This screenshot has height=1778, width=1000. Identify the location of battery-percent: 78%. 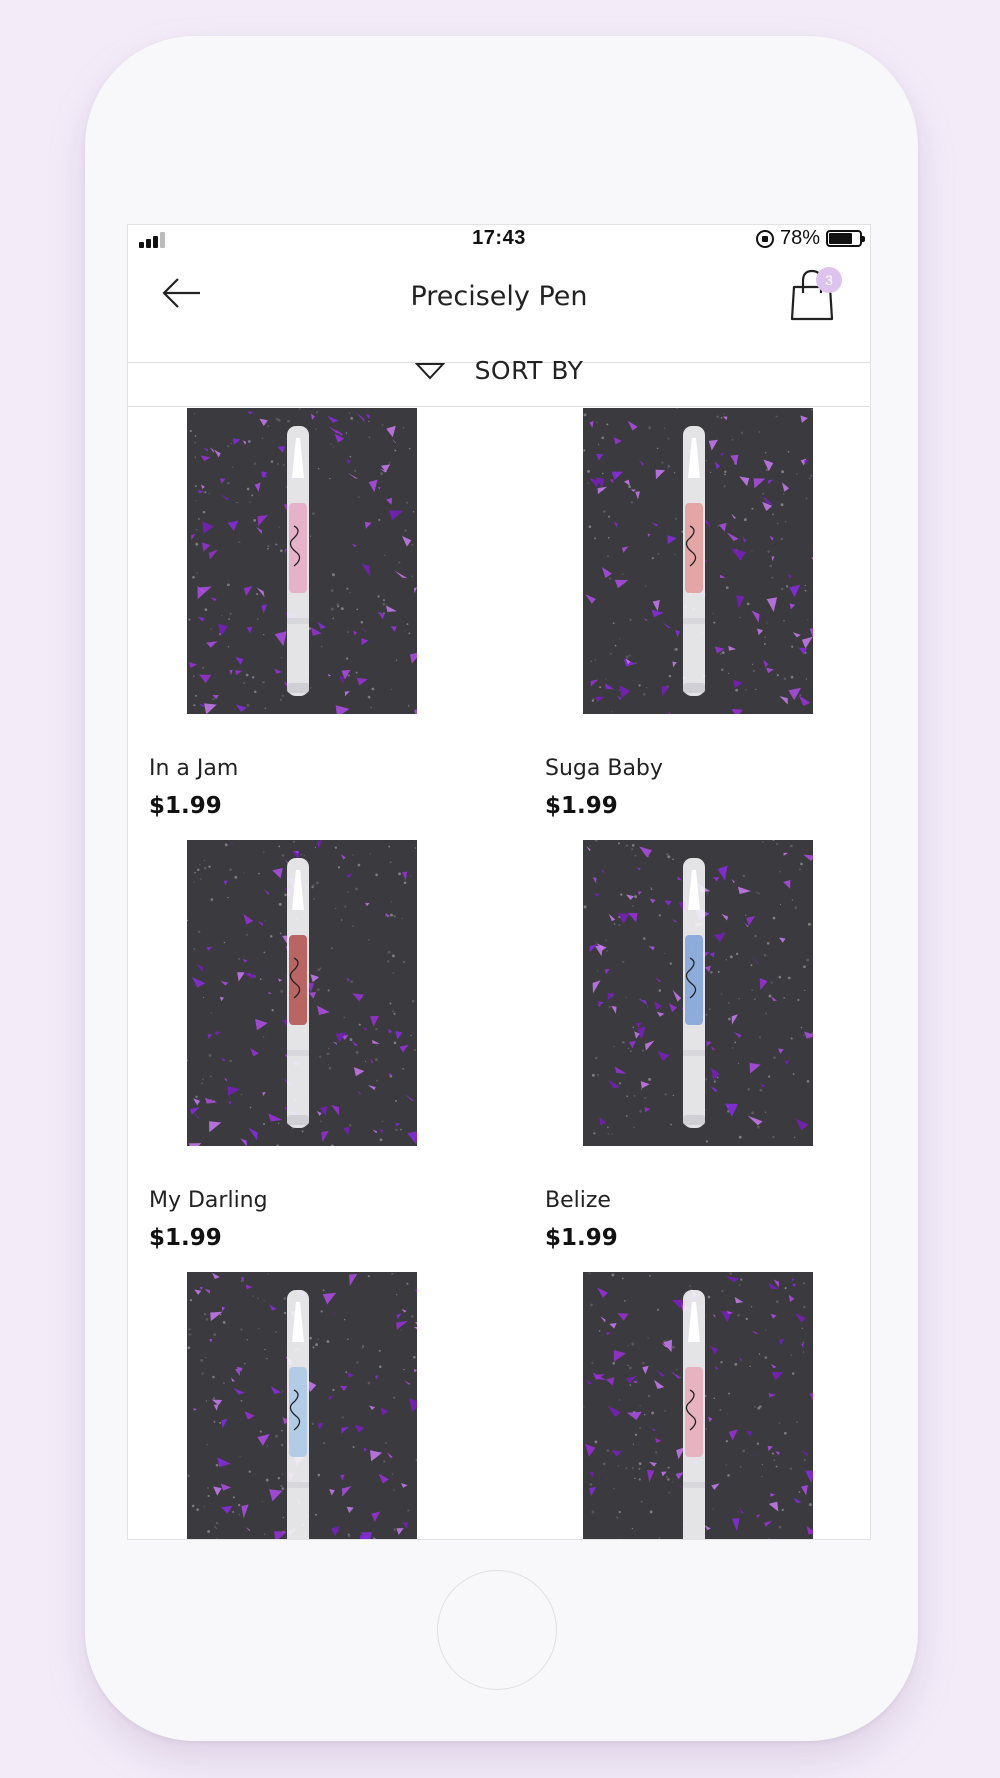
(799, 238).